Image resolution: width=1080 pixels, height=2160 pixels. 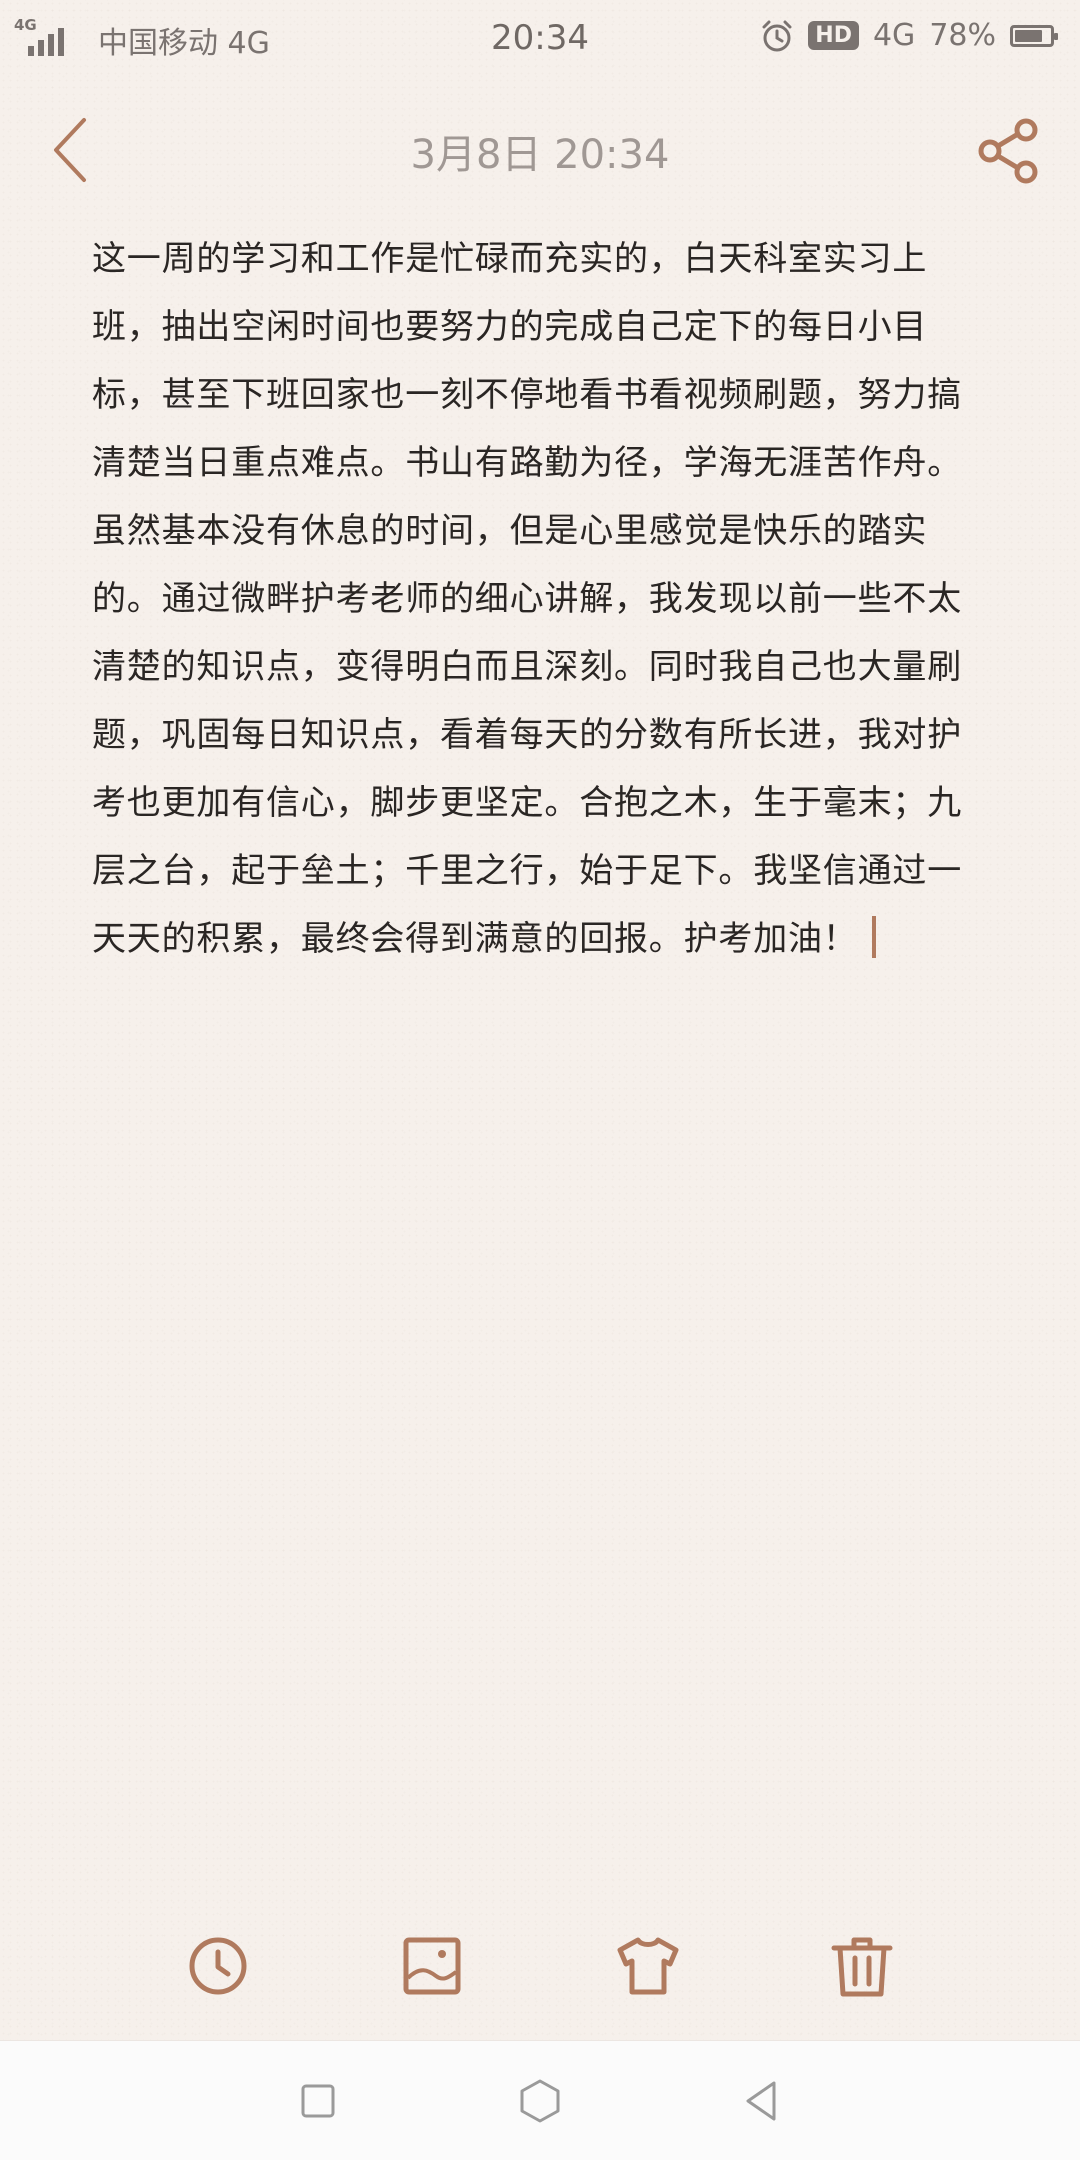 What do you see at coordinates (894, 35) in the screenshot?
I see `network-label: 4G` at bounding box center [894, 35].